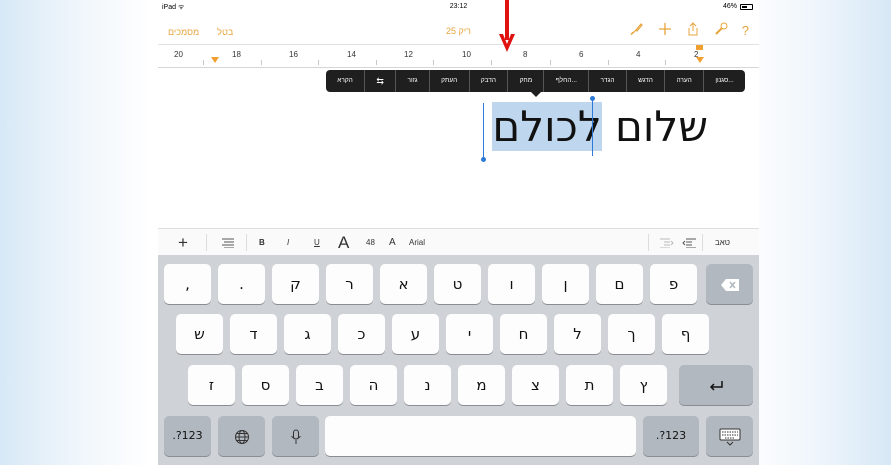 The height and width of the screenshot is (465, 891). I want to click on menu-text-direction: ⇆, so click(379, 81).